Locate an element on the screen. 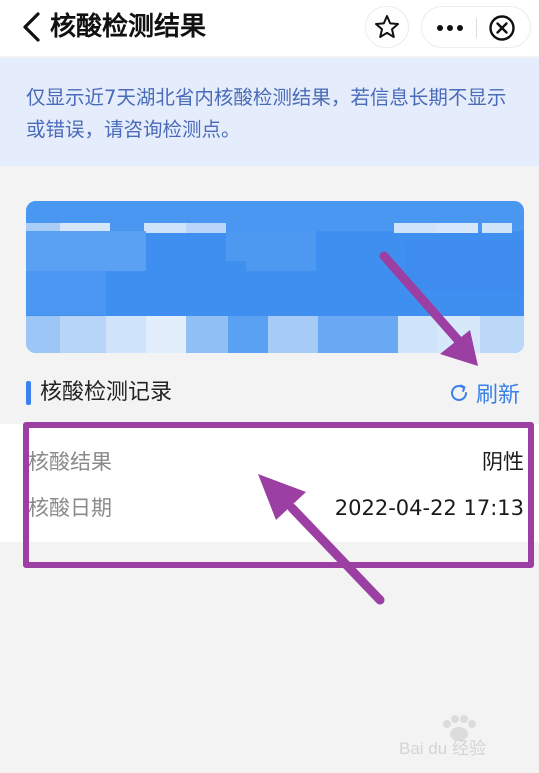 The image size is (539, 773). watermark-text: Bai du 经验 is located at coordinates (442, 748).